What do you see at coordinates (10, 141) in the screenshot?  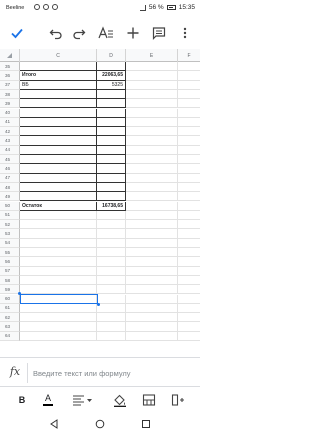 I see `row-number: 43` at bounding box center [10, 141].